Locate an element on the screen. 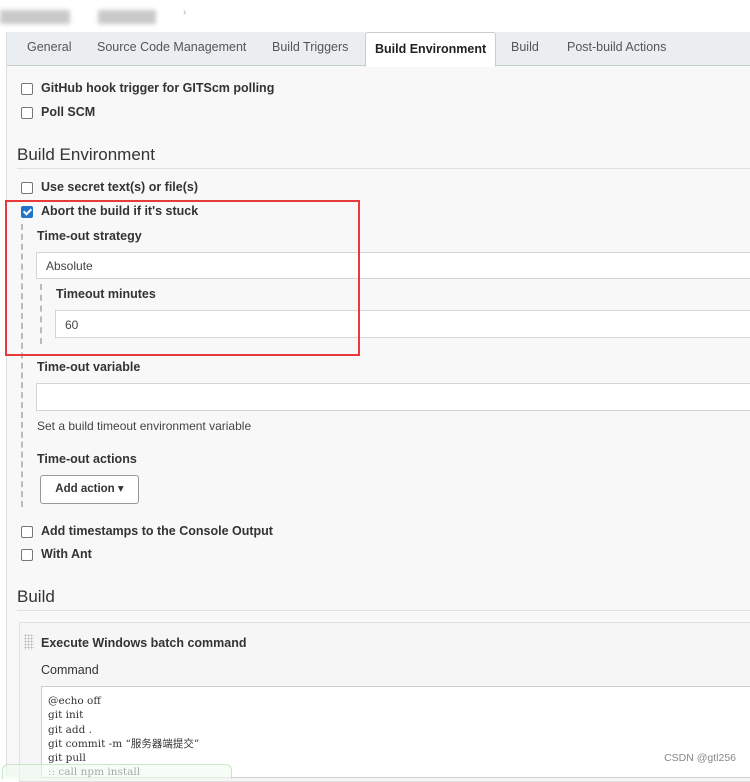  tab-post-build-actions: Post-build Actions is located at coordinates (616, 47).